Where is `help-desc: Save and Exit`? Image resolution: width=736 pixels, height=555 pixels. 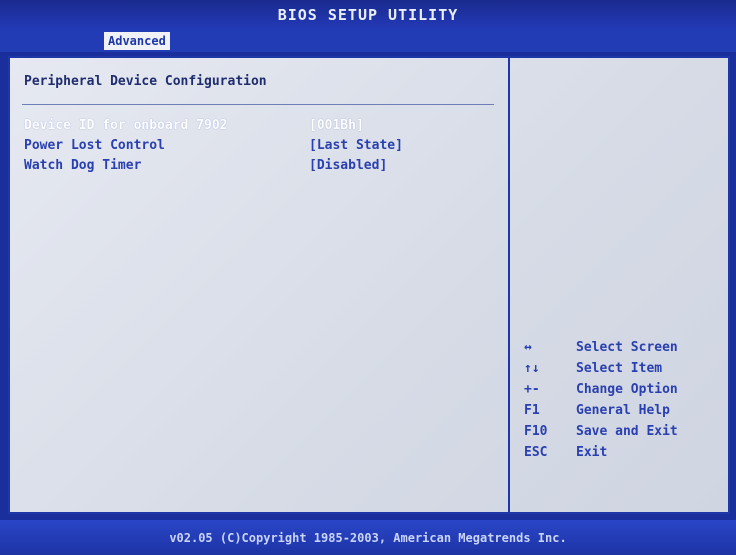 help-desc: Save and Exit is located at coordinates (627, 431).